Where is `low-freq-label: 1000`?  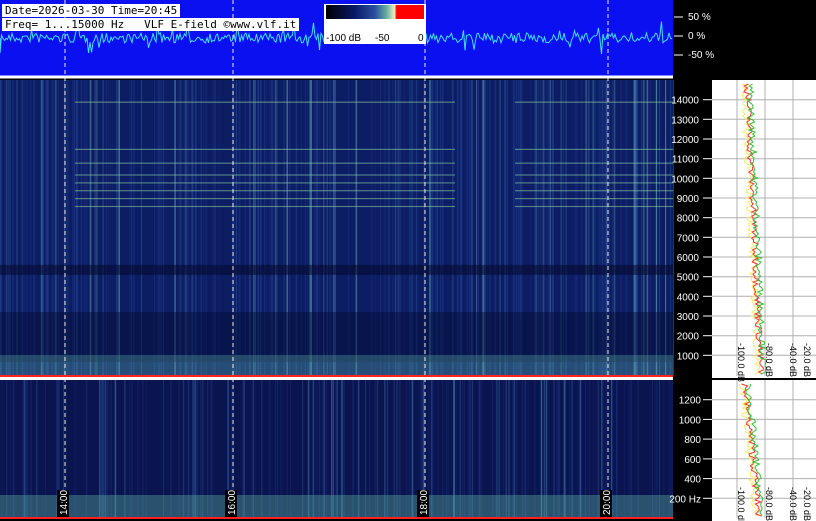
low-freq-label: 1000 is located at coordinates (690, 420).